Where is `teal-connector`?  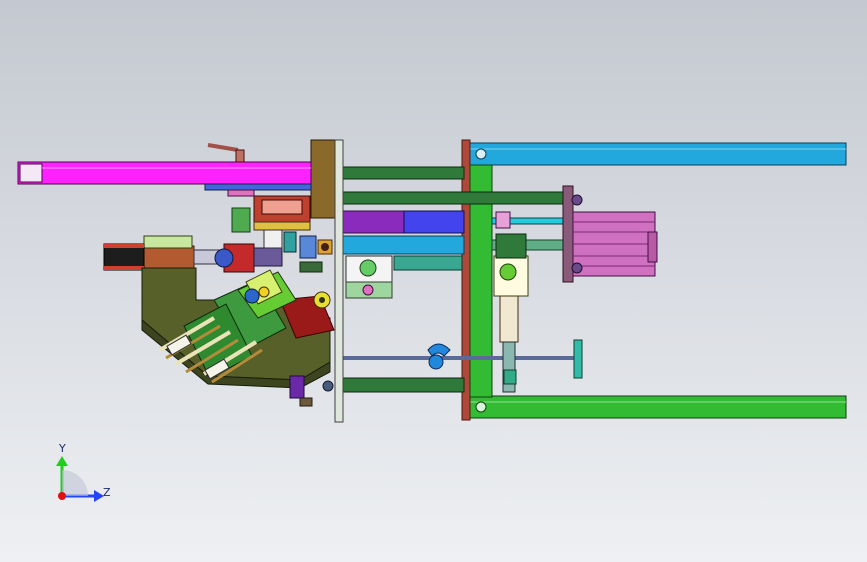
teal-connector is located at coordinates (428, 263).